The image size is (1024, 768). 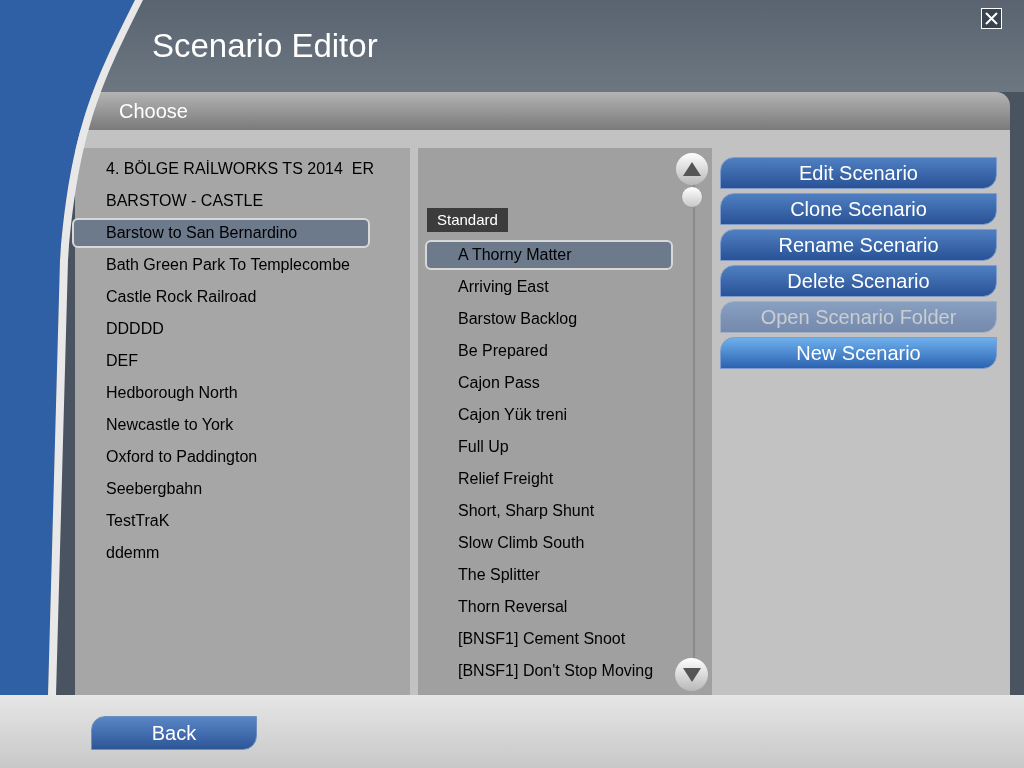 I want to click on scenario-item: Cajon Pass, so click(x=549, y=383).